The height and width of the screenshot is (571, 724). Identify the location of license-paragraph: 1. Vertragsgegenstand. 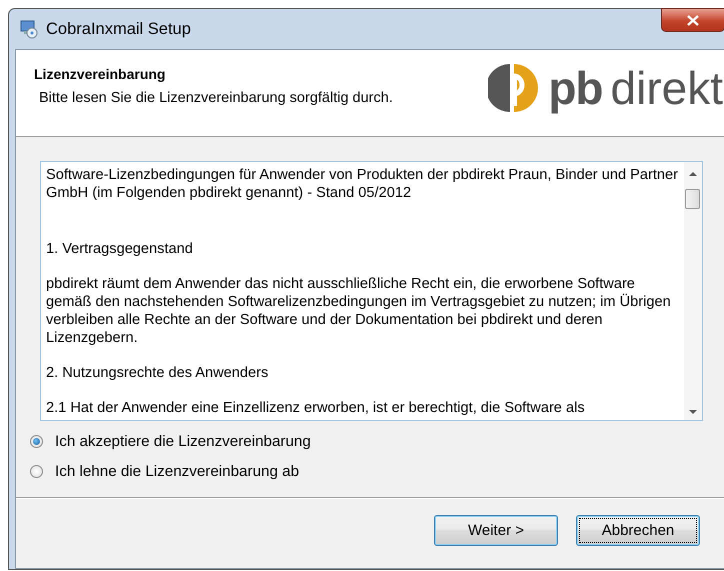
(120, 249).